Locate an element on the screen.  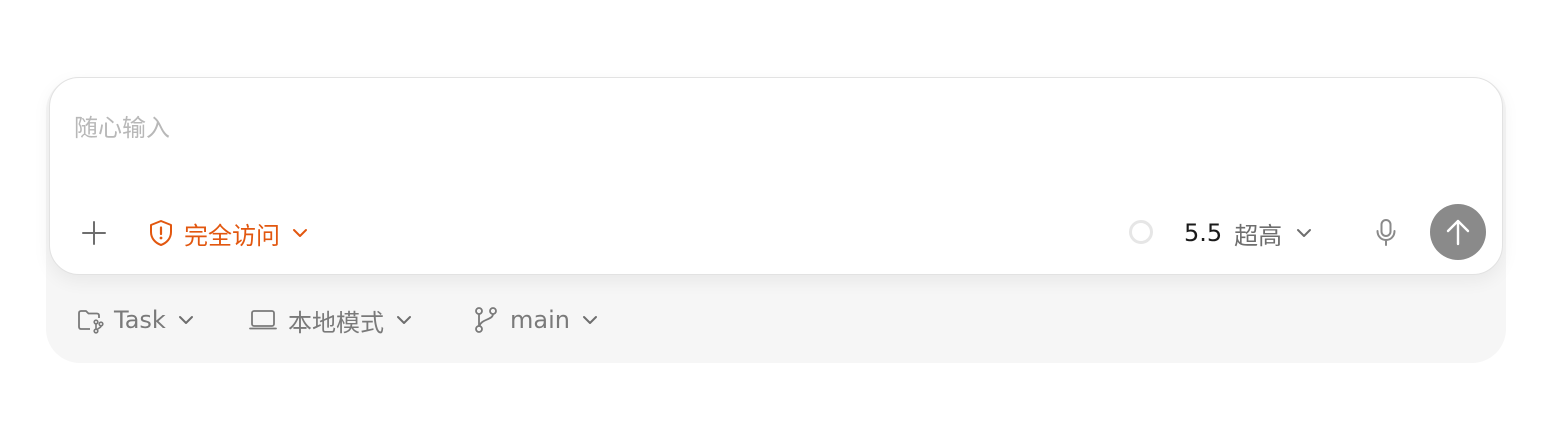
model-version: 5.5 is located at coordinates (1203, 233).